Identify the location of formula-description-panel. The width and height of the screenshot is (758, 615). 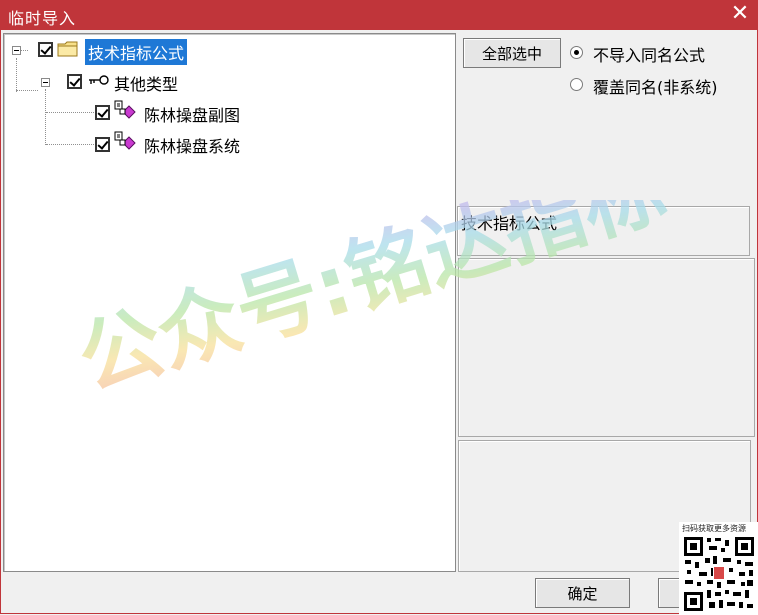
(606, 347).